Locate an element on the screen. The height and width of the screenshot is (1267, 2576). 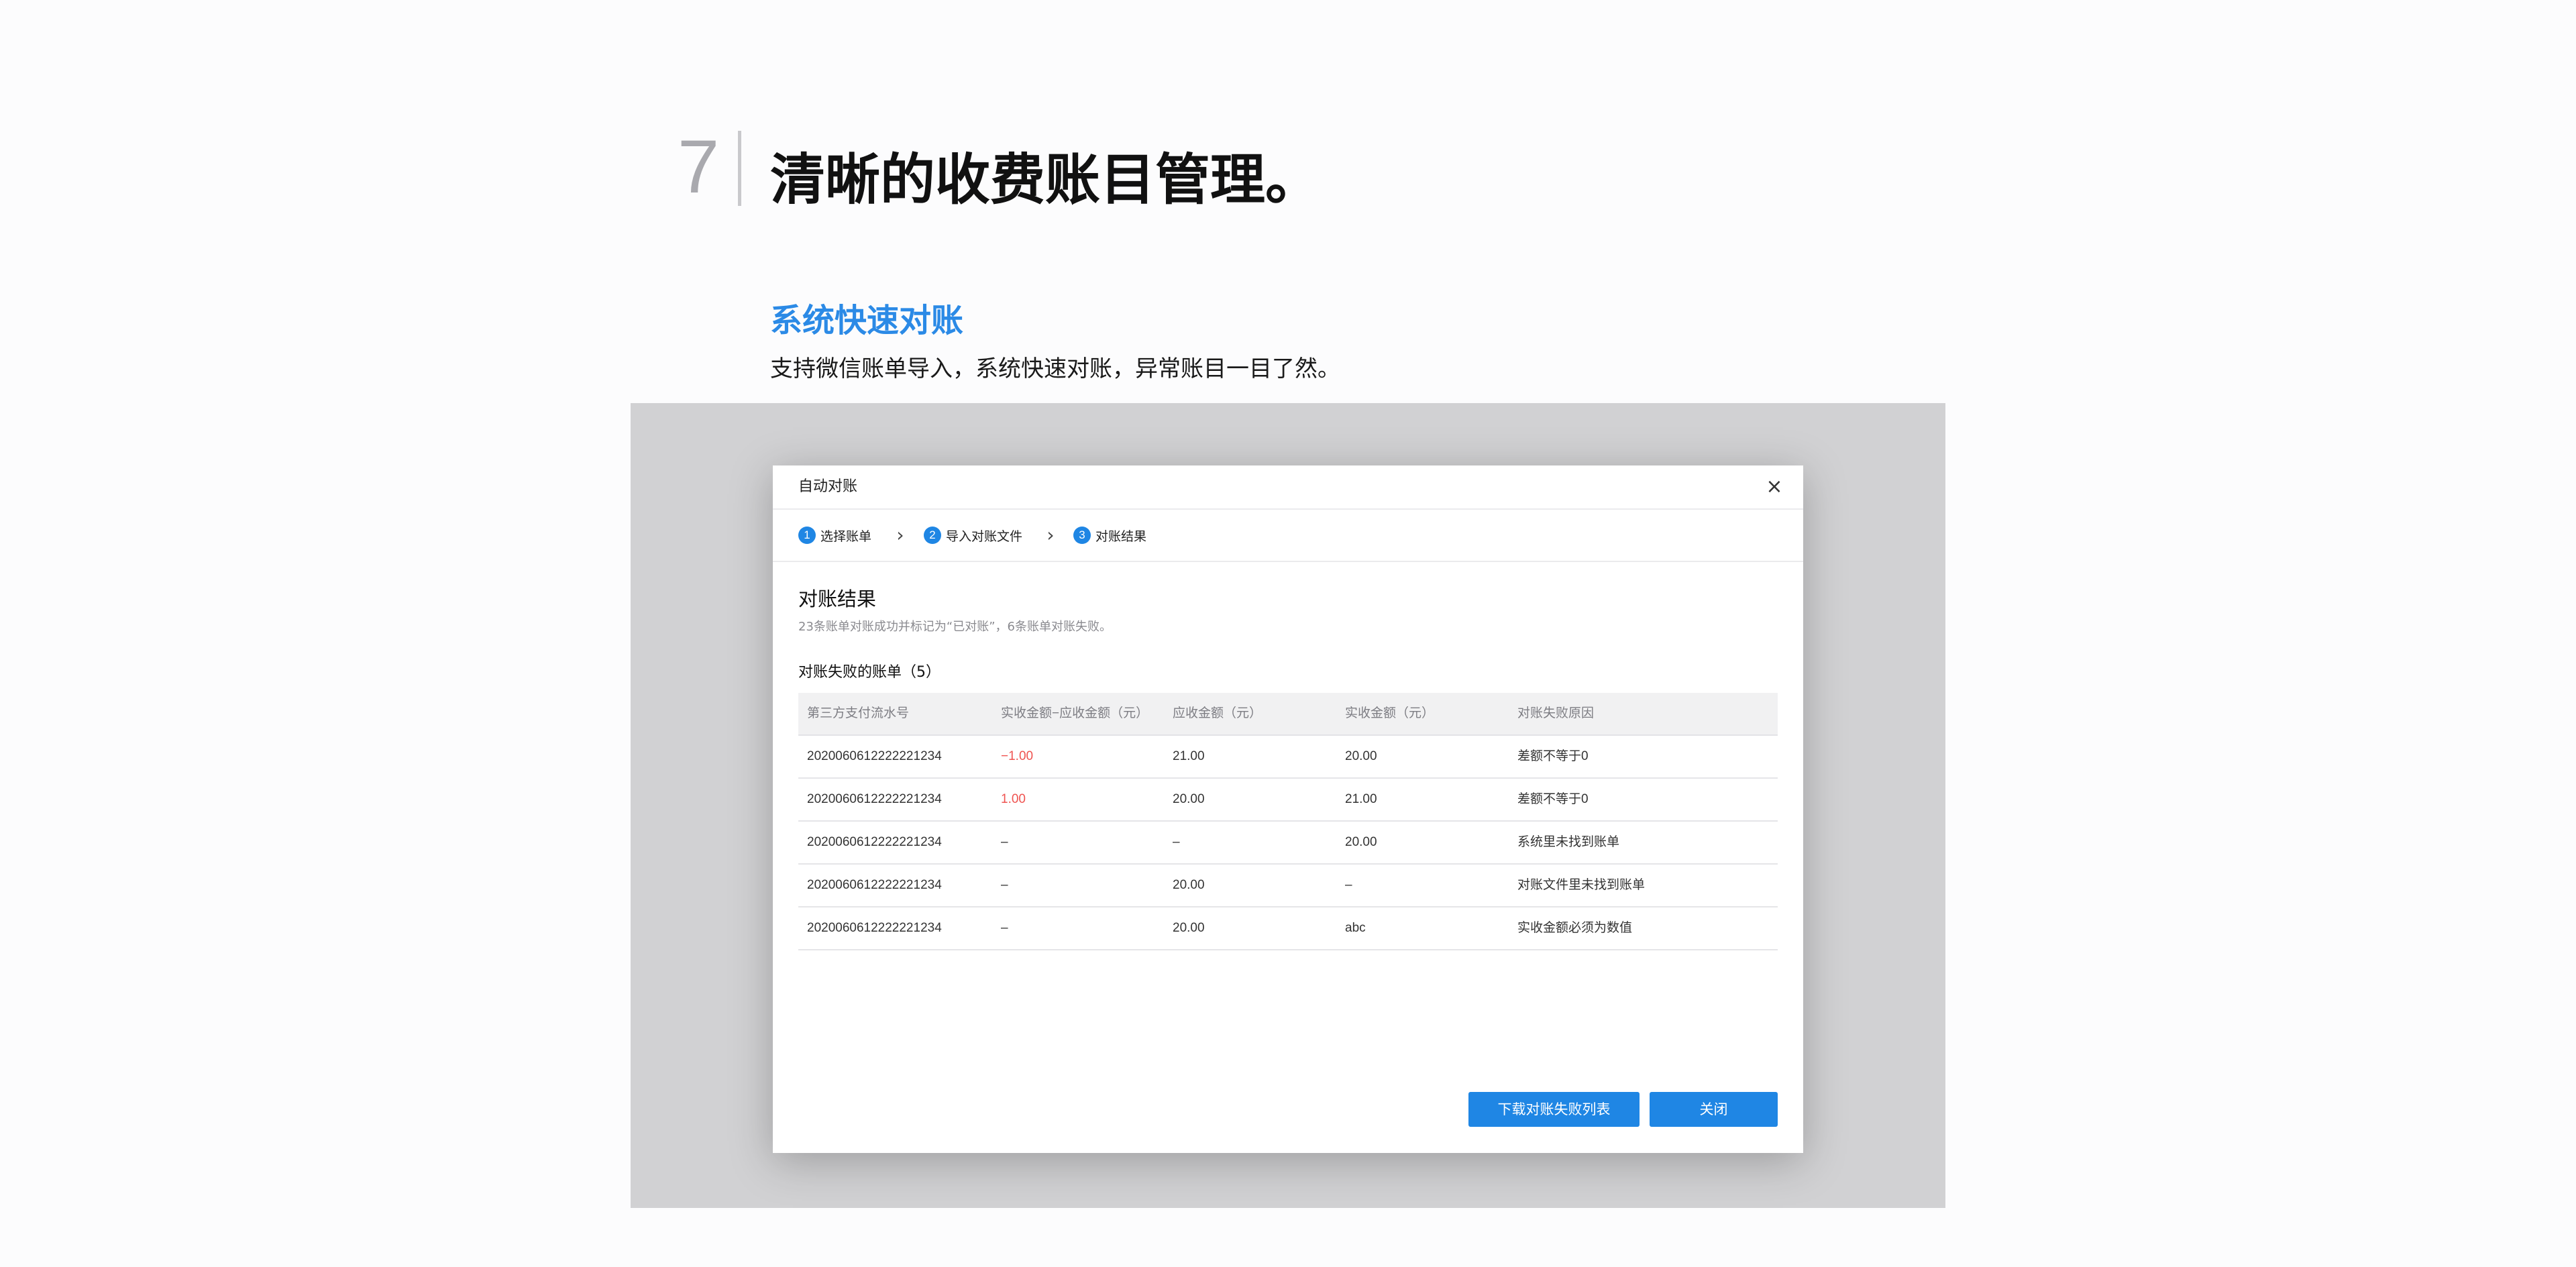
failed-bills-title: 对账失败的账单（5） is located at coordinates (869, 673).